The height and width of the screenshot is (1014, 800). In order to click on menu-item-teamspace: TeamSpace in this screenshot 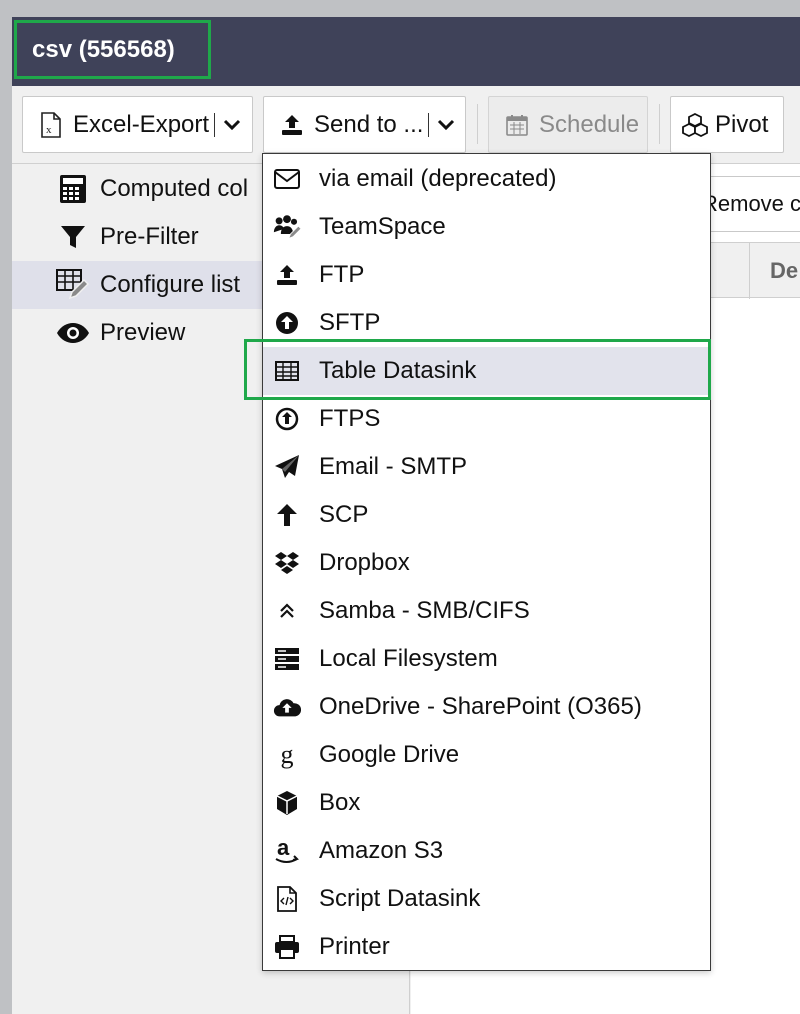, I will do `click(486, 227)`.